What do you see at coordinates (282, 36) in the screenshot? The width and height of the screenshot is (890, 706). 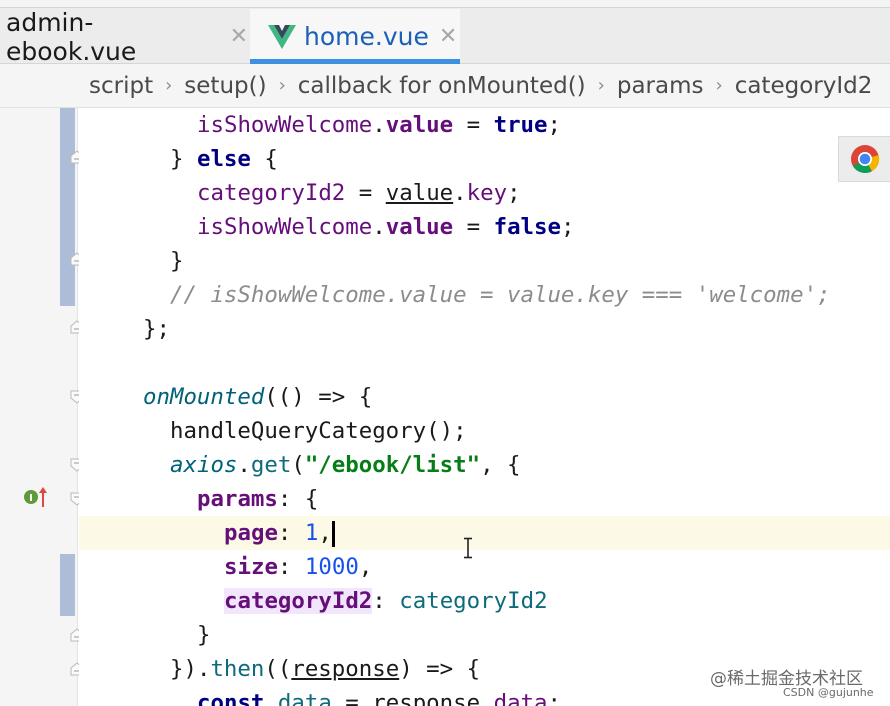 I see `vue-icon` at bounding box center [282, 36].